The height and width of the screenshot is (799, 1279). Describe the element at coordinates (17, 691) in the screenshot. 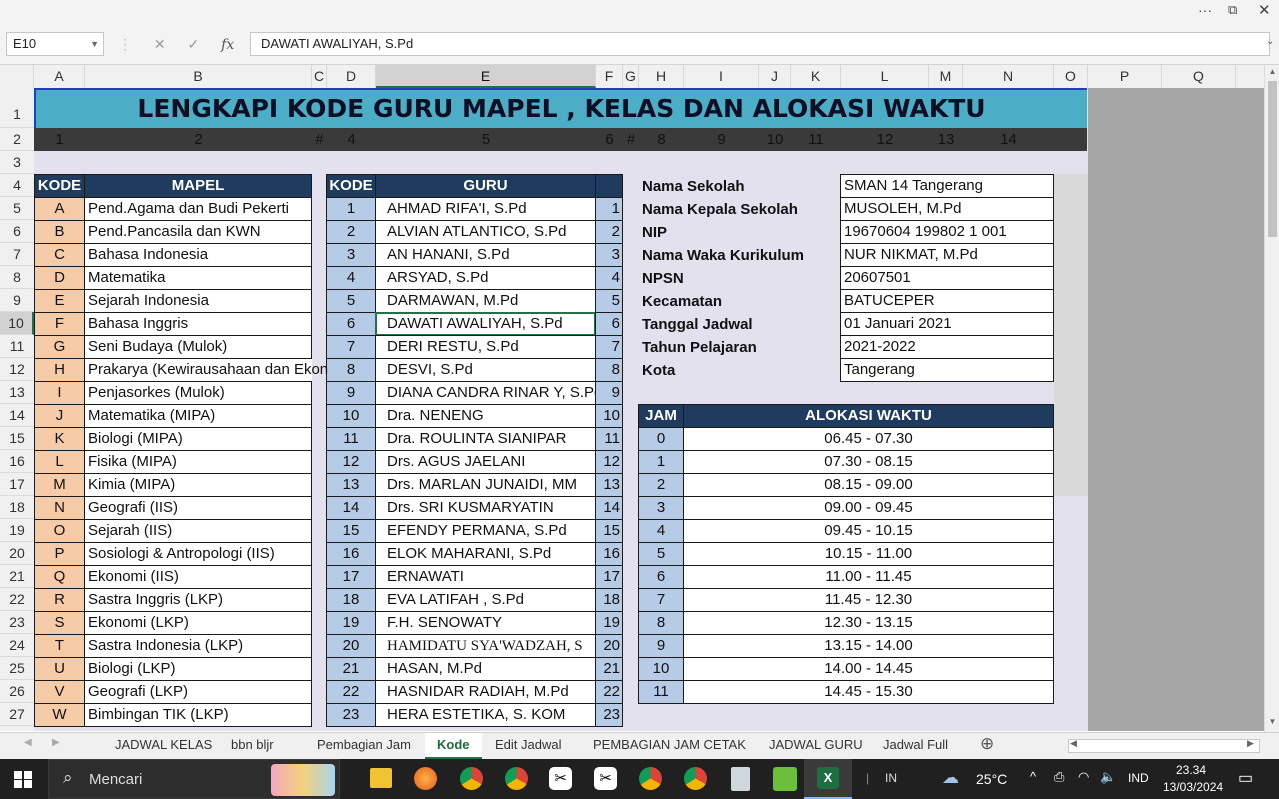

I see `row-header: 26` at that location.